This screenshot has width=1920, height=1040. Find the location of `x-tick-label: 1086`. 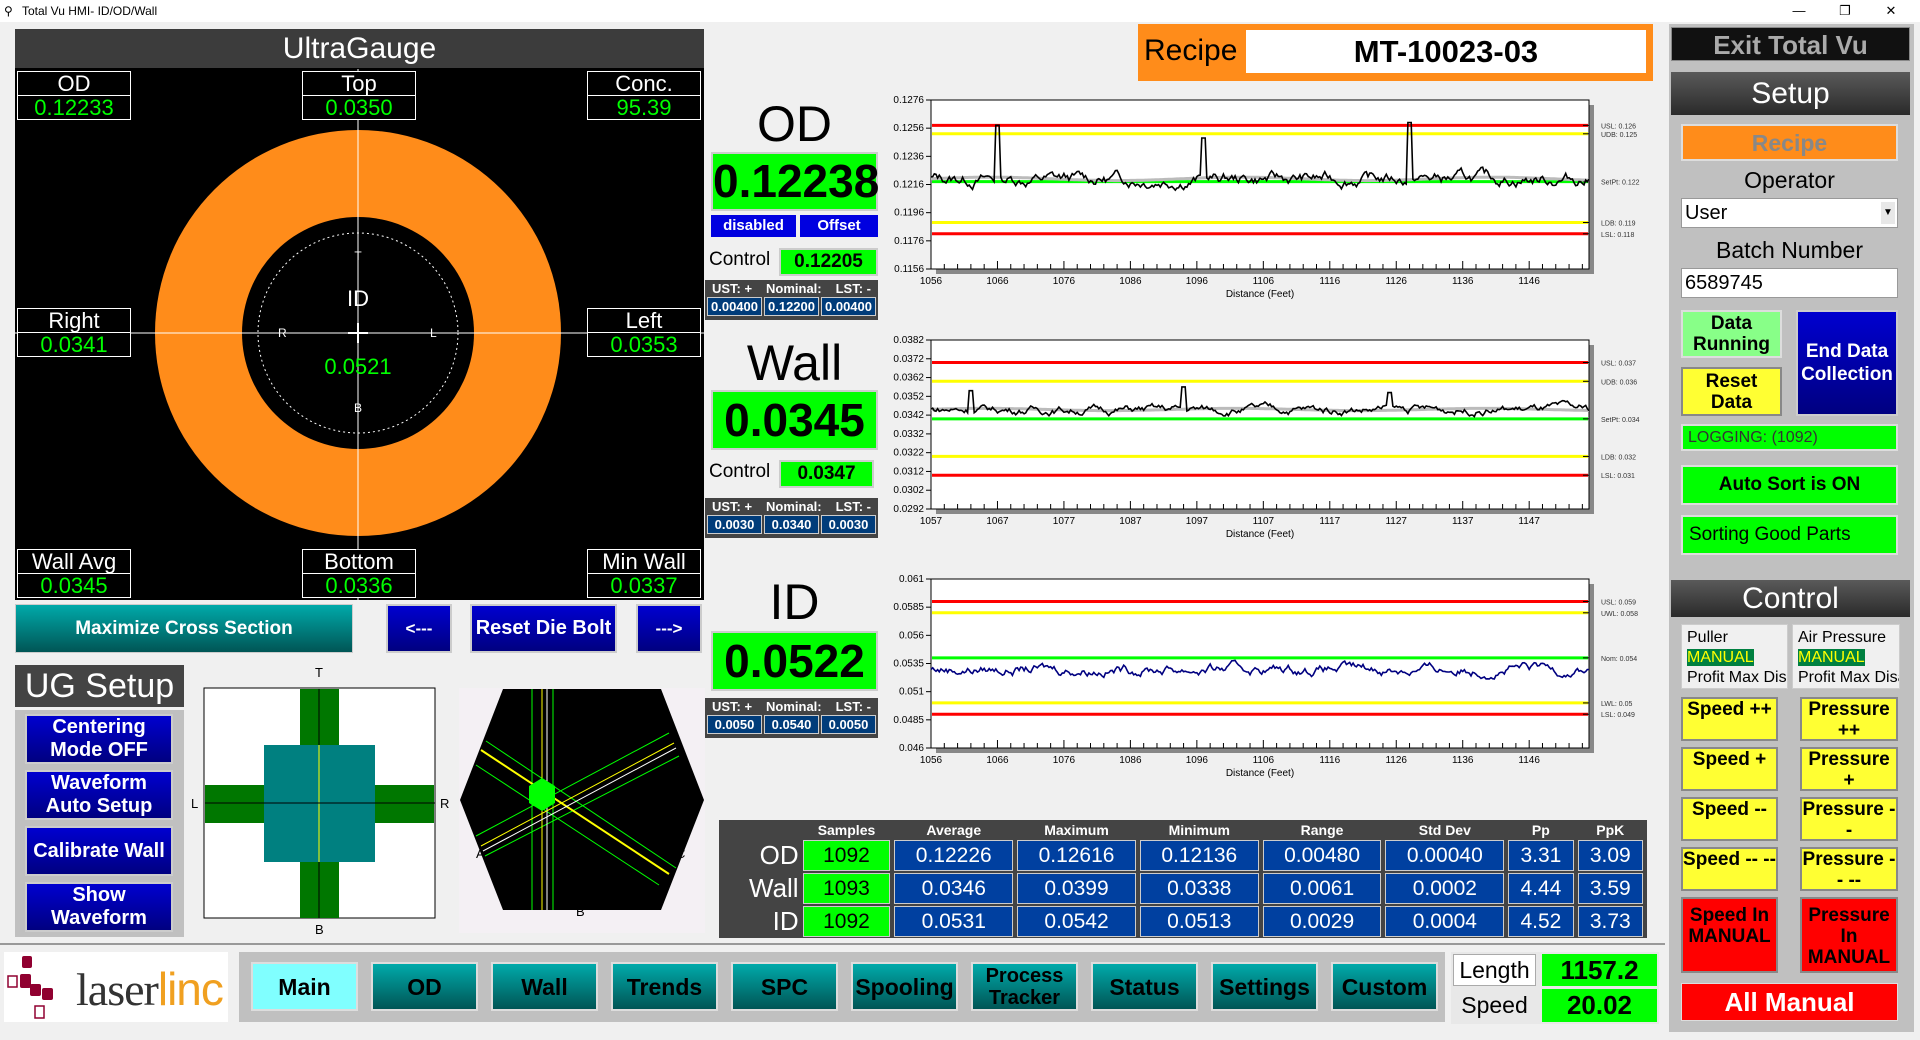

x-tick-label: 1086 is located at coordinates (1130, 760).